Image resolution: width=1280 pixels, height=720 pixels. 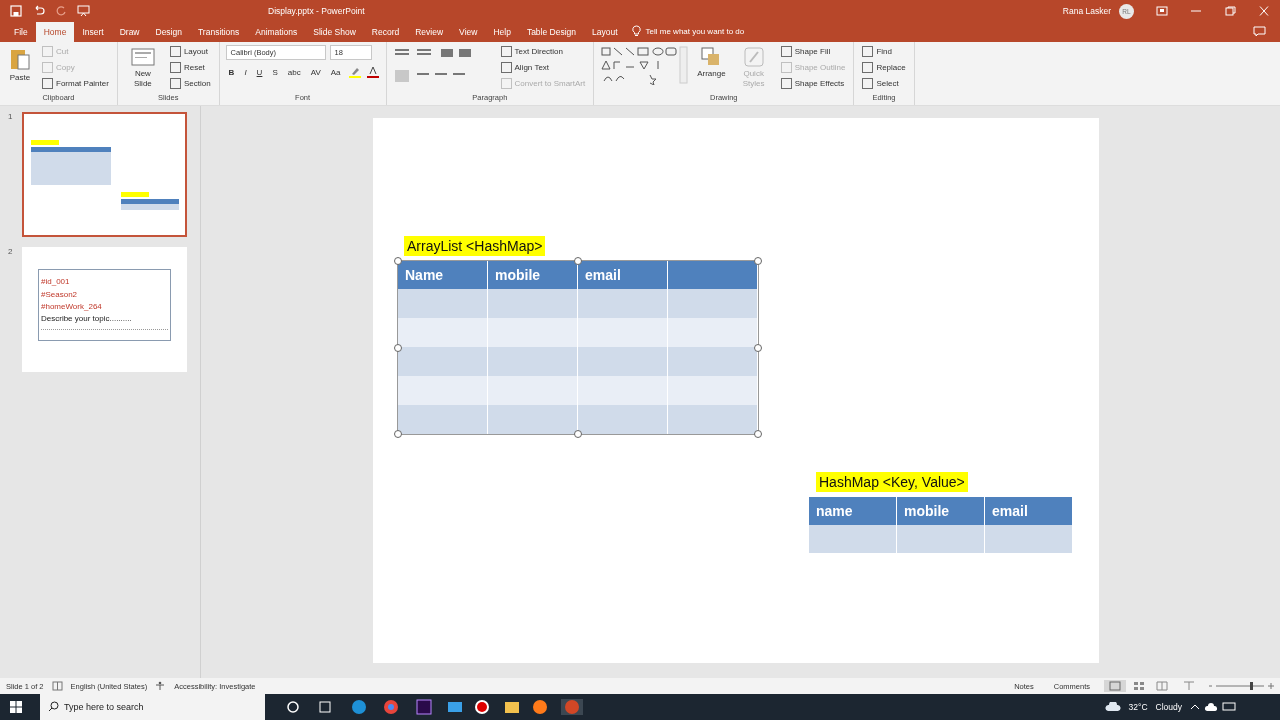 What do you see at coordinates (275, 72) in the screenshot?
I see `format-button: S` at bounding box center [275, 72].